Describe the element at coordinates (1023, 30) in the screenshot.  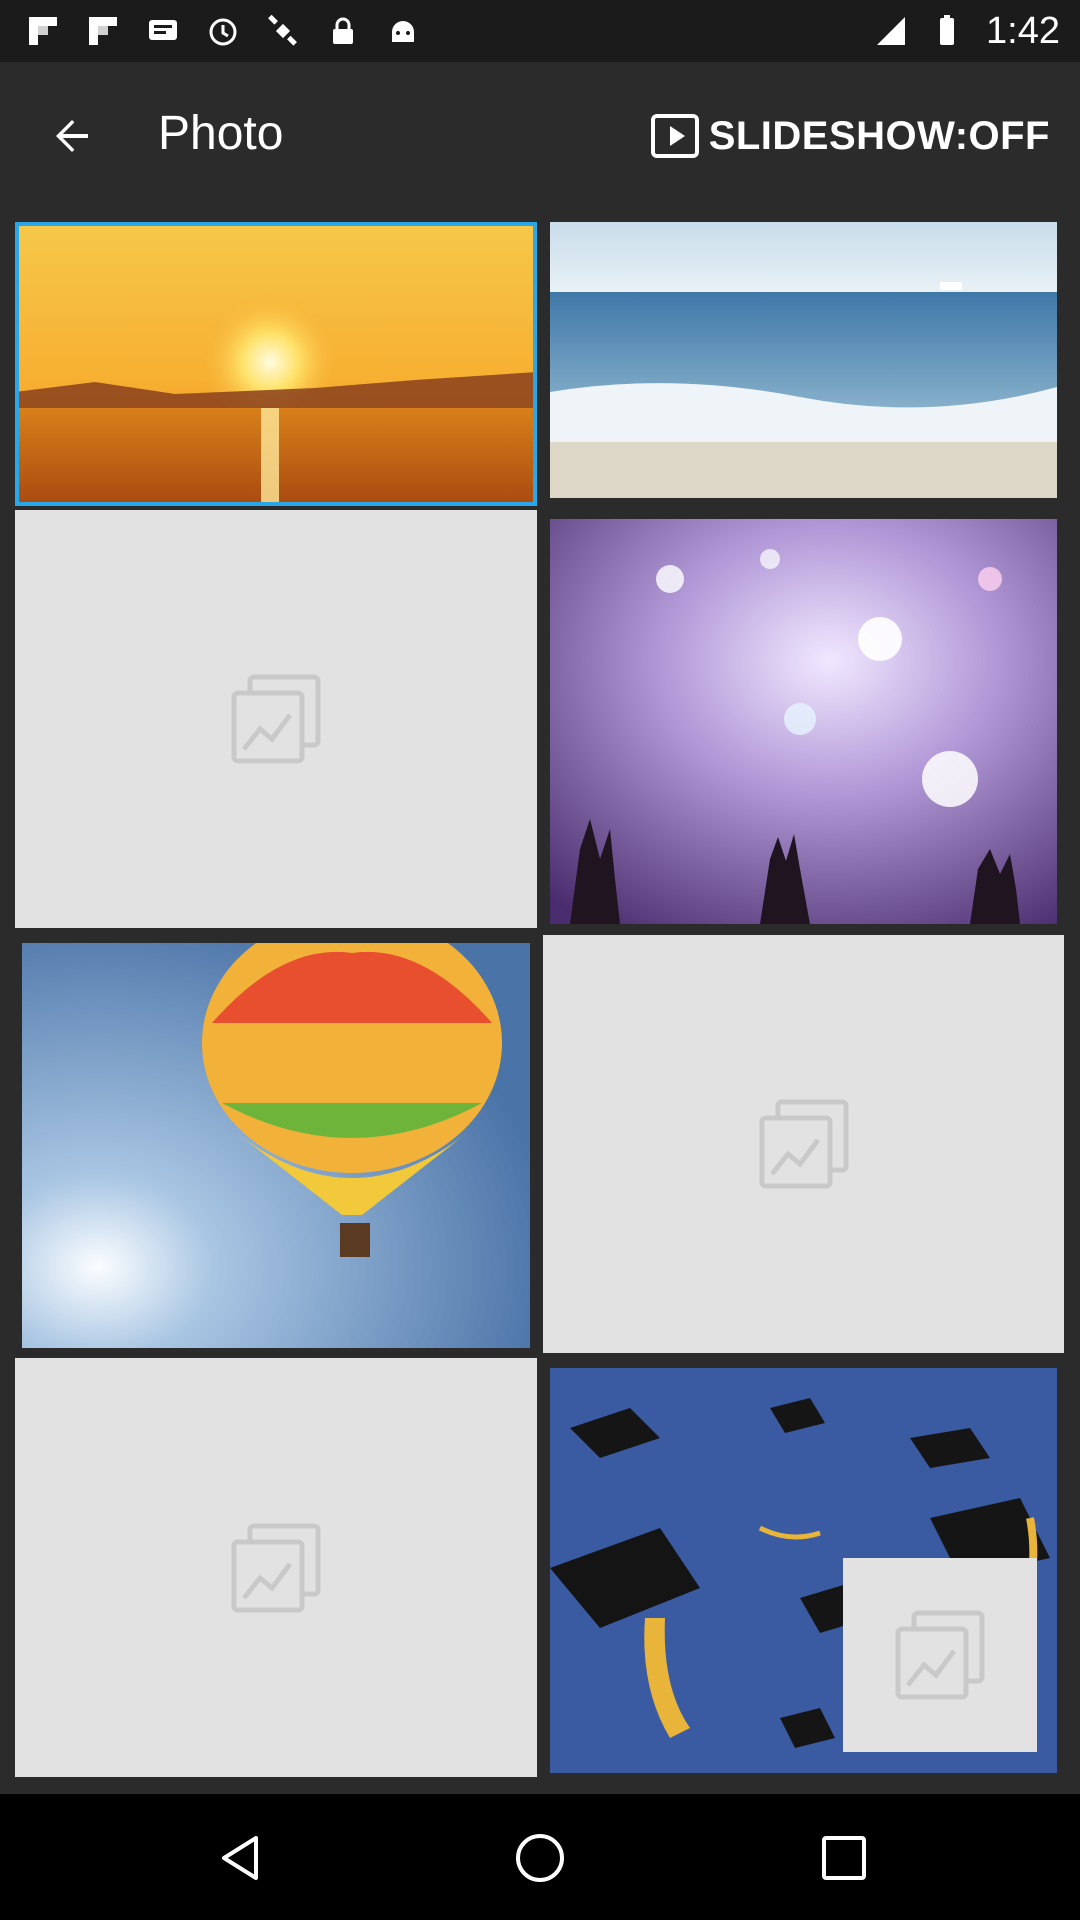
I see `status-time: 1:42` at that location.